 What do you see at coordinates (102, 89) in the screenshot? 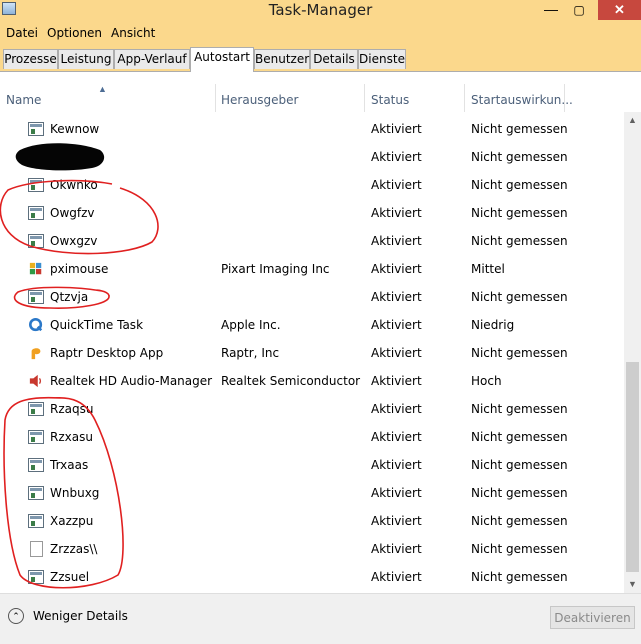
I see `sort-ascending-icon: ▲` at bounding box center [102, 89].